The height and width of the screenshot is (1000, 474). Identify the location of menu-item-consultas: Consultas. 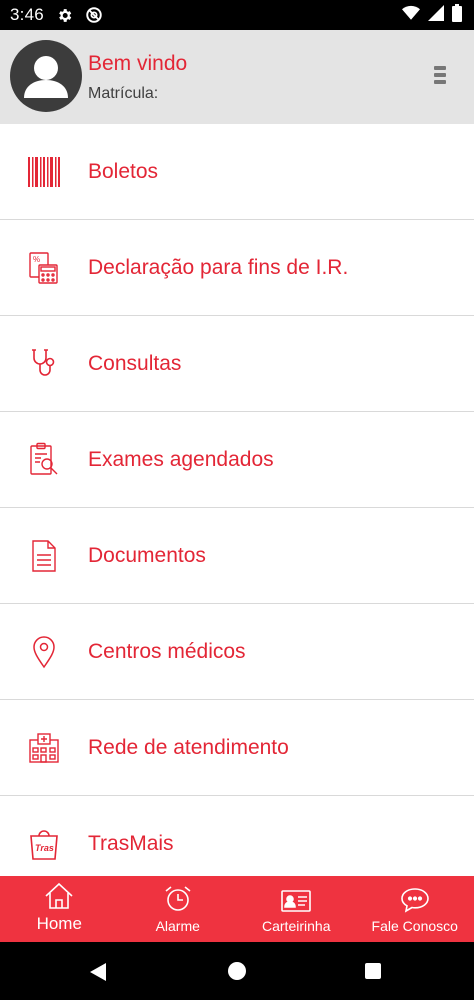
(237, 364).